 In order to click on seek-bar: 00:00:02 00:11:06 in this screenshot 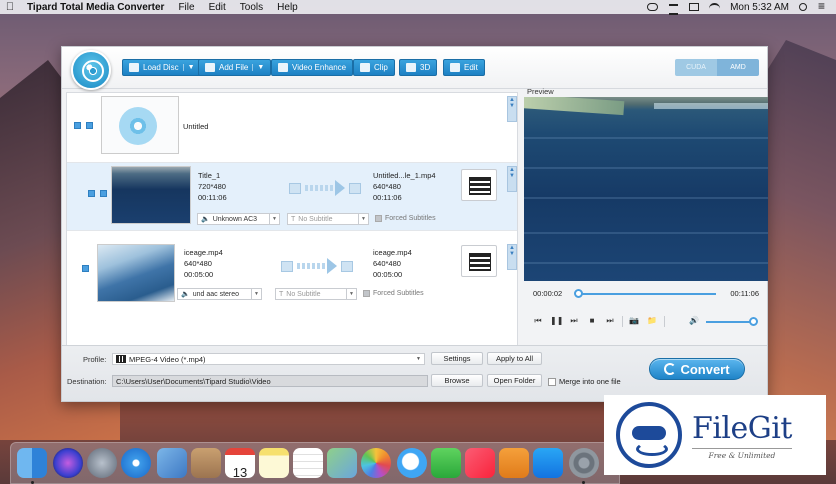, I will do `click(646, 294)`.